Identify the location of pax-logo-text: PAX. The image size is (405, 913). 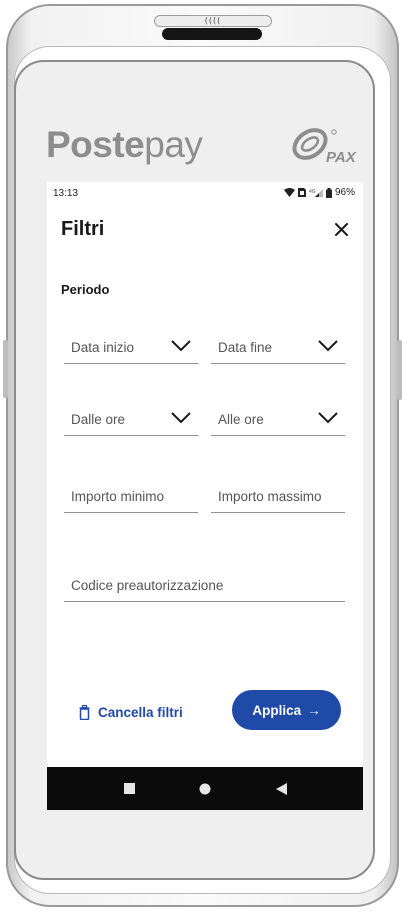
(341, 157).